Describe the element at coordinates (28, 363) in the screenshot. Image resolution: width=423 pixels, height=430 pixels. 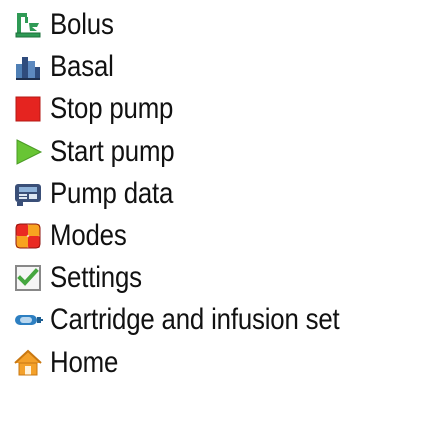
I see `home-icon` at that location.